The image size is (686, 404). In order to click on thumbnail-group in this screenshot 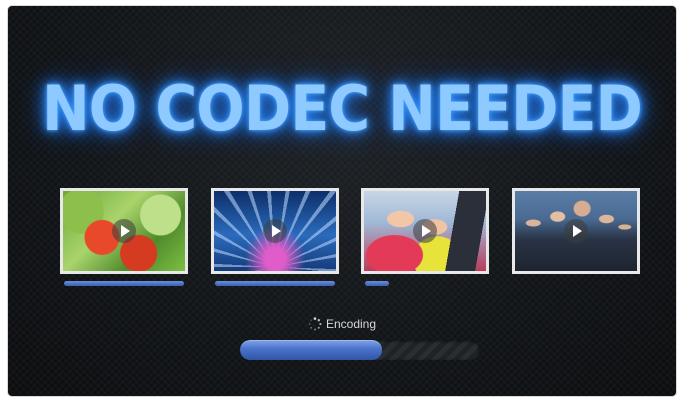, I will do `click(576, 231)`.